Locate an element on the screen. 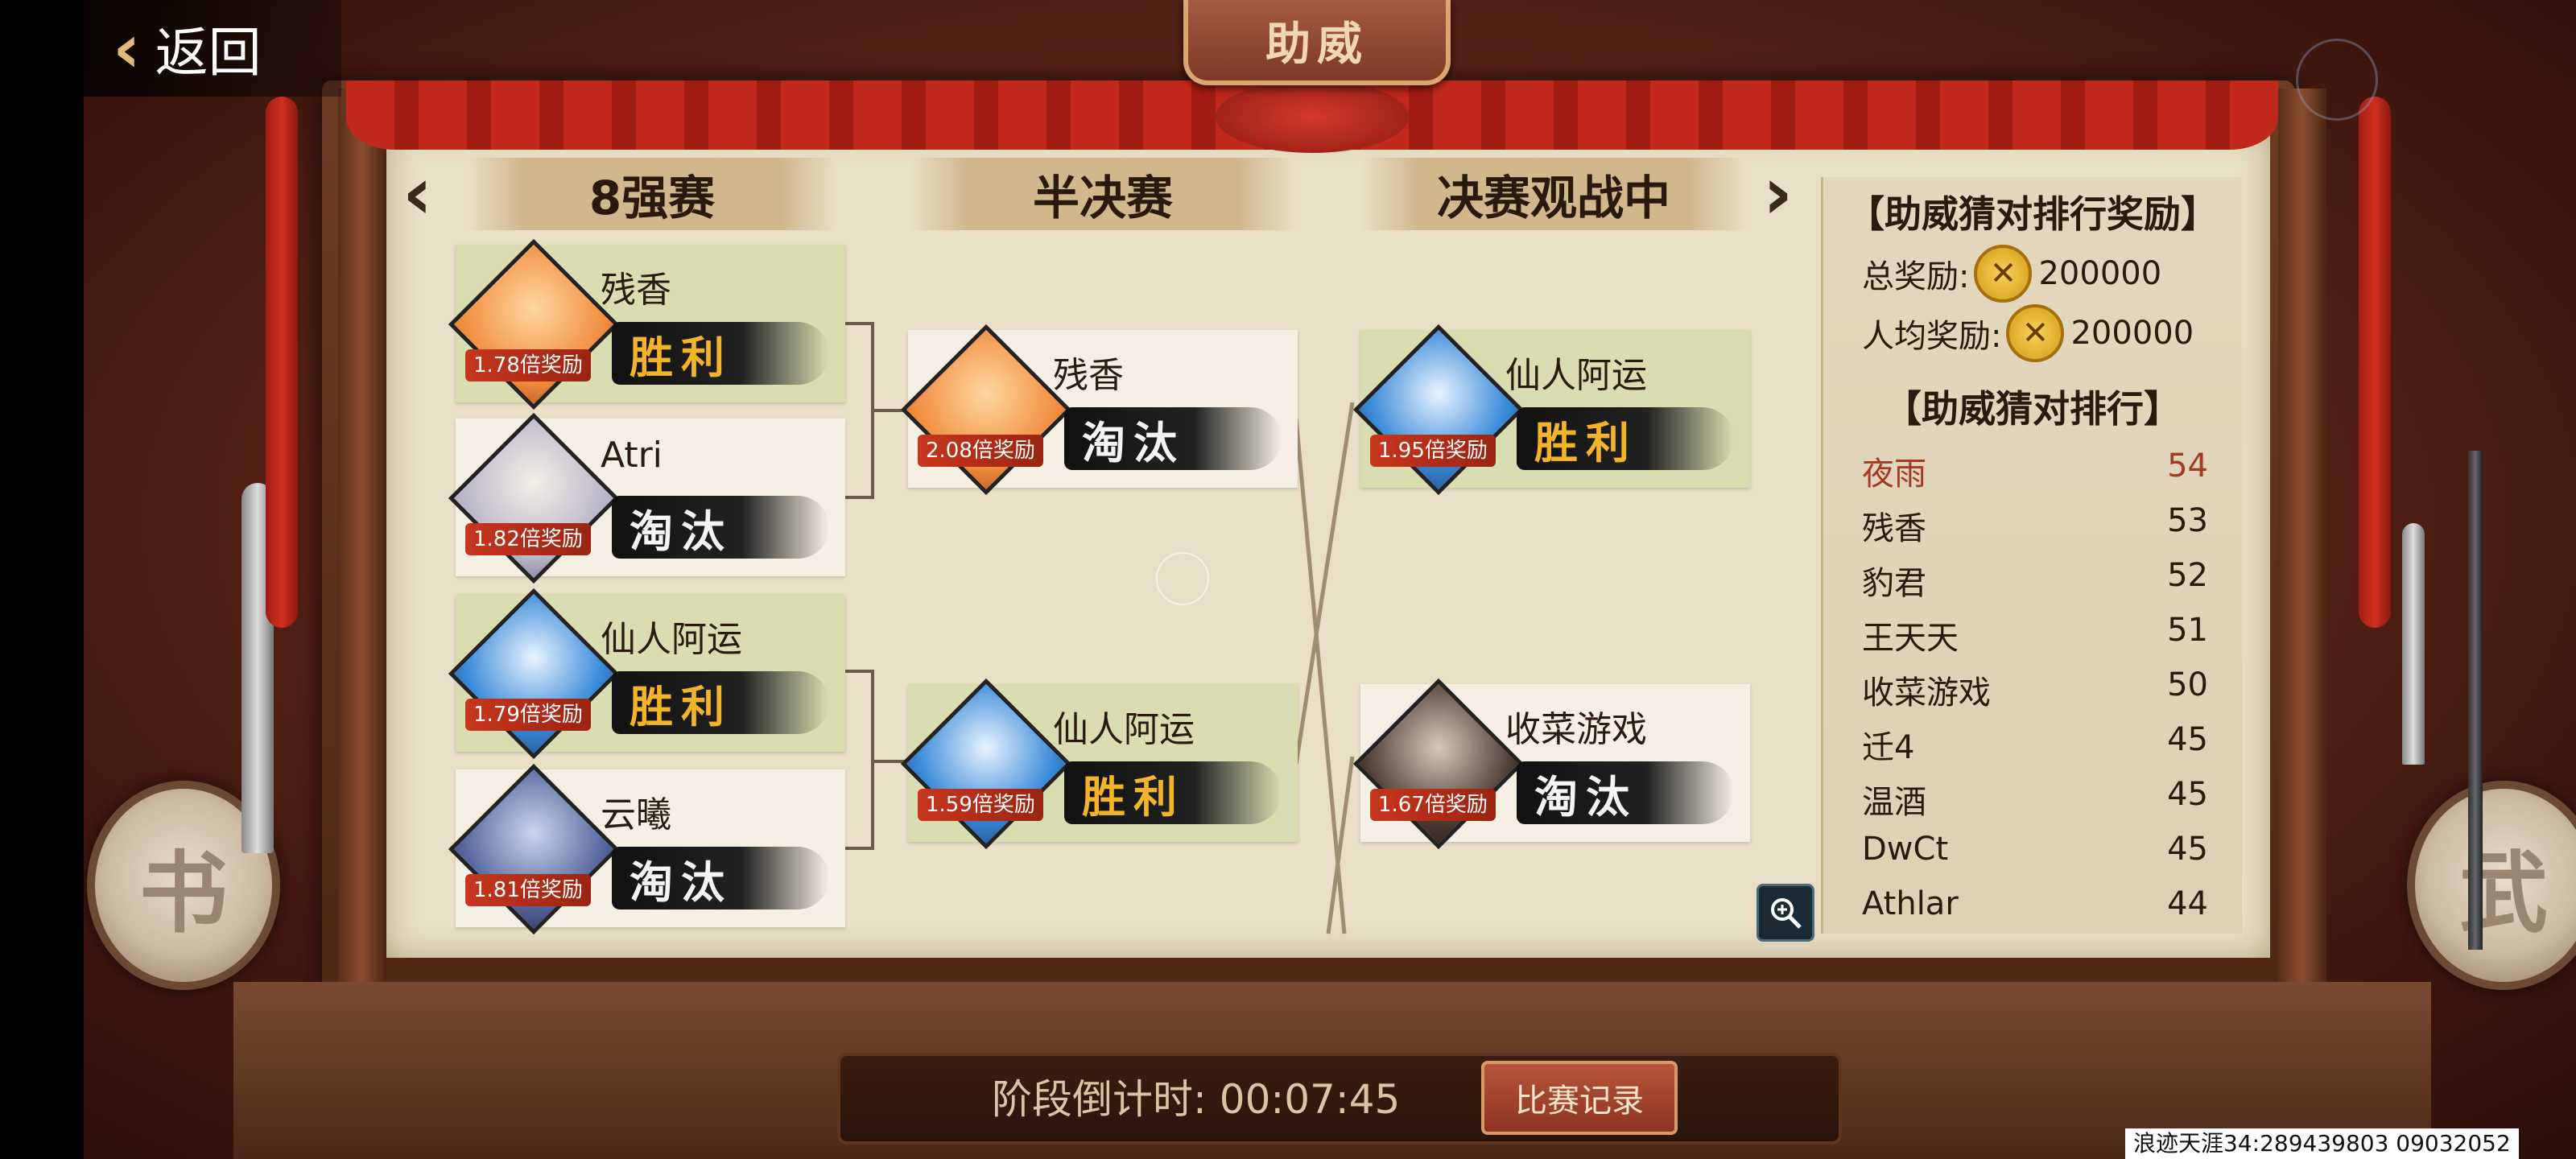 Image resolution: width=2576 pixels, height=1159 pixels. stage-header-final: 决赛观战中 is located at coordinates (1553, 194).